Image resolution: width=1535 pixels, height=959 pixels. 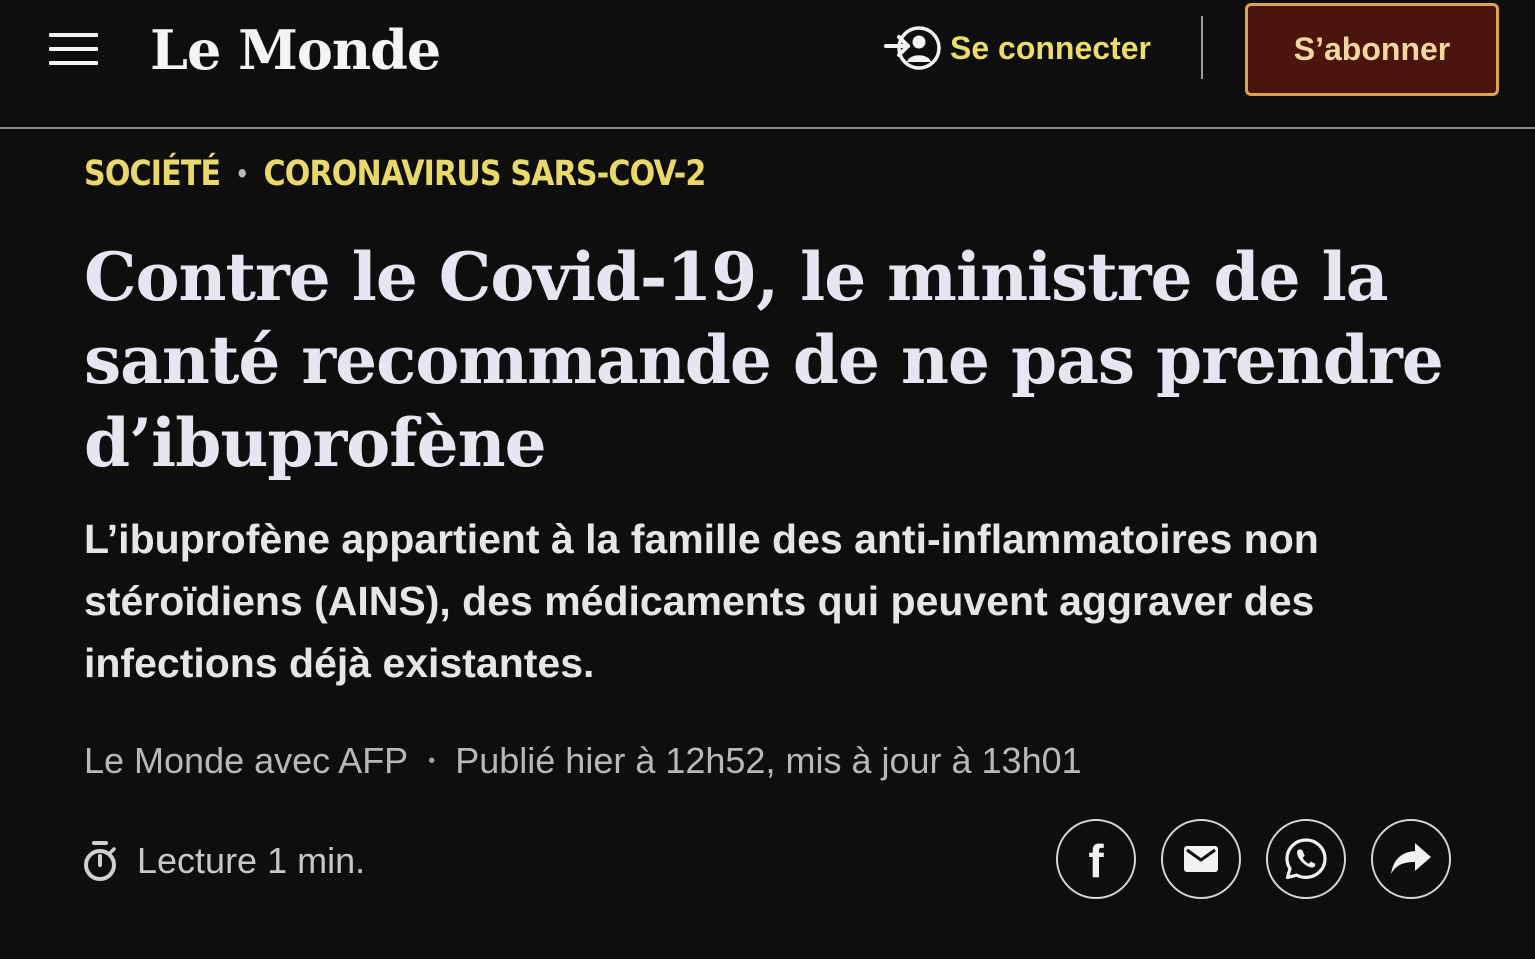 I want to click on kicker-section-link: SOCIÉTÉ, so click(x=152, y=174).